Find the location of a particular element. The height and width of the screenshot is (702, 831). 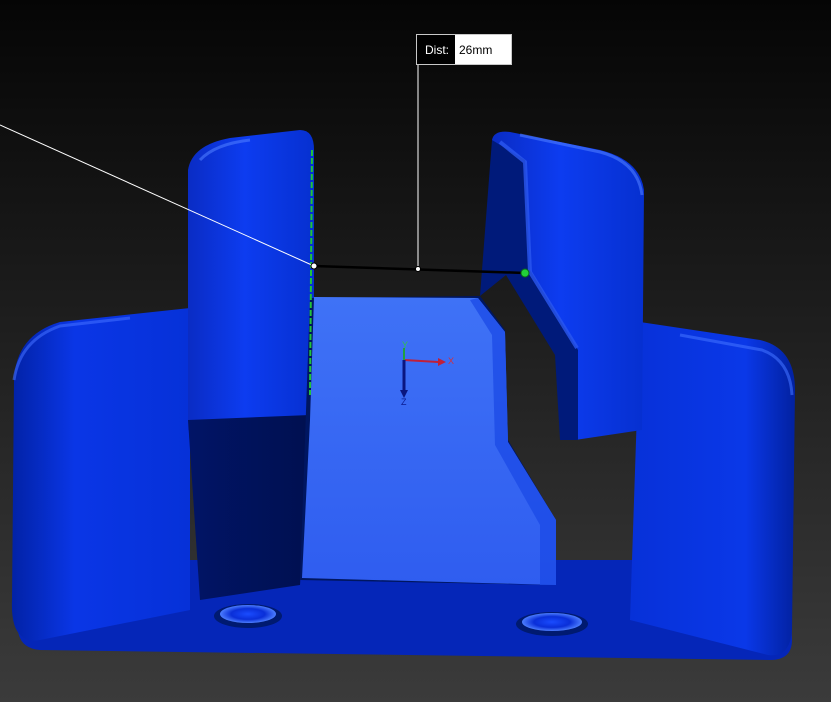

dimension-label: Dist: is located at coordinates (437, 49).